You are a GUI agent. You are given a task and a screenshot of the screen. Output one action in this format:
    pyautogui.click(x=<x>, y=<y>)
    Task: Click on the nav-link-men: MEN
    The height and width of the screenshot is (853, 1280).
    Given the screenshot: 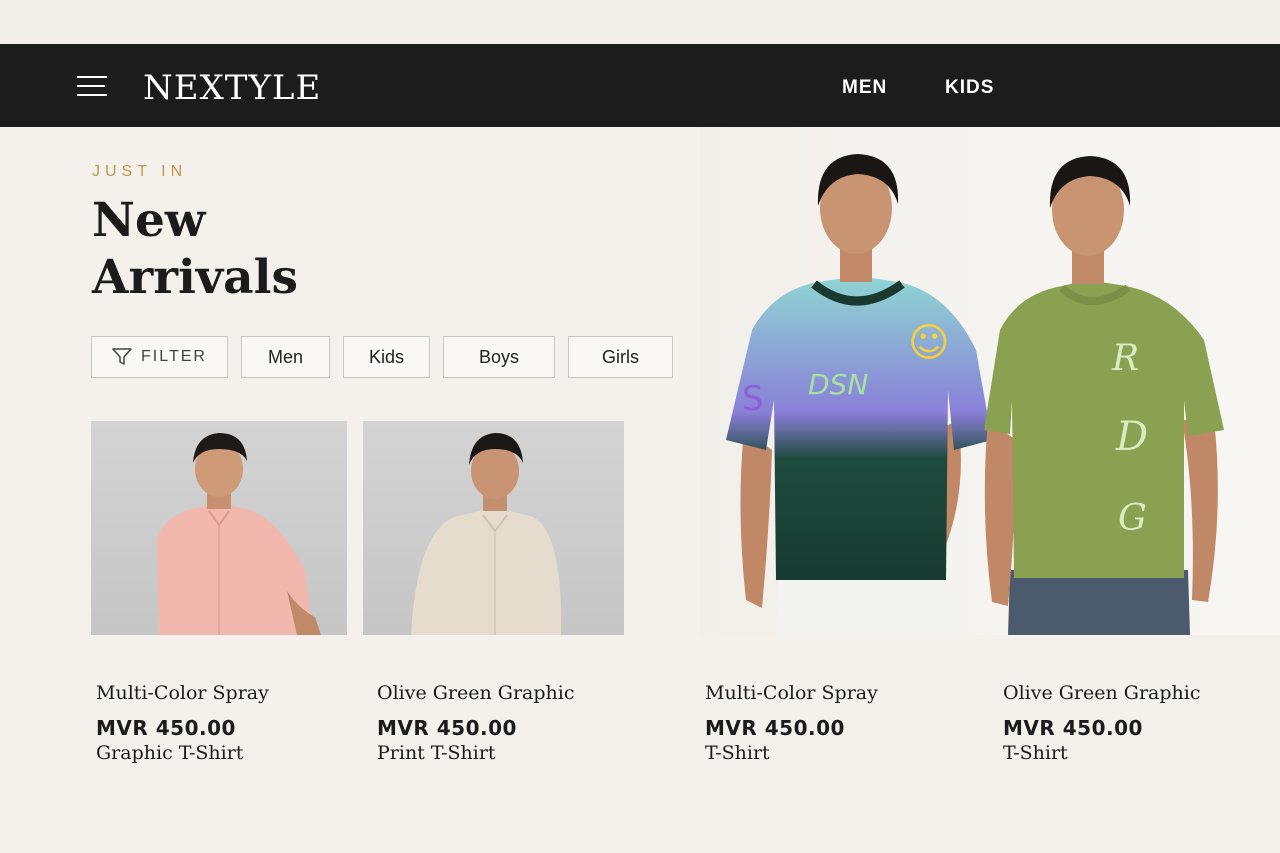 What is the action you would take?
    pyautogui.click(x=864, y=88)
    